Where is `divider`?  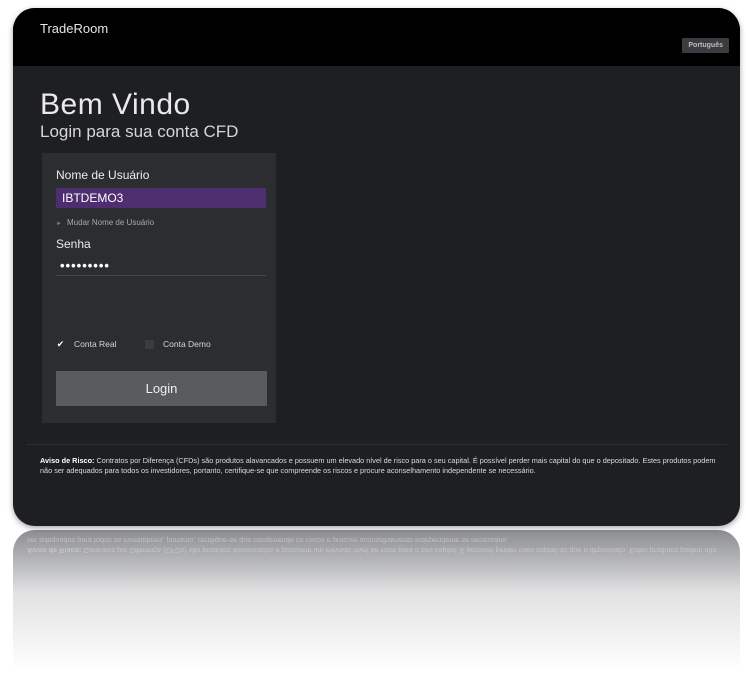 divider is located at coordinates (376, 444).